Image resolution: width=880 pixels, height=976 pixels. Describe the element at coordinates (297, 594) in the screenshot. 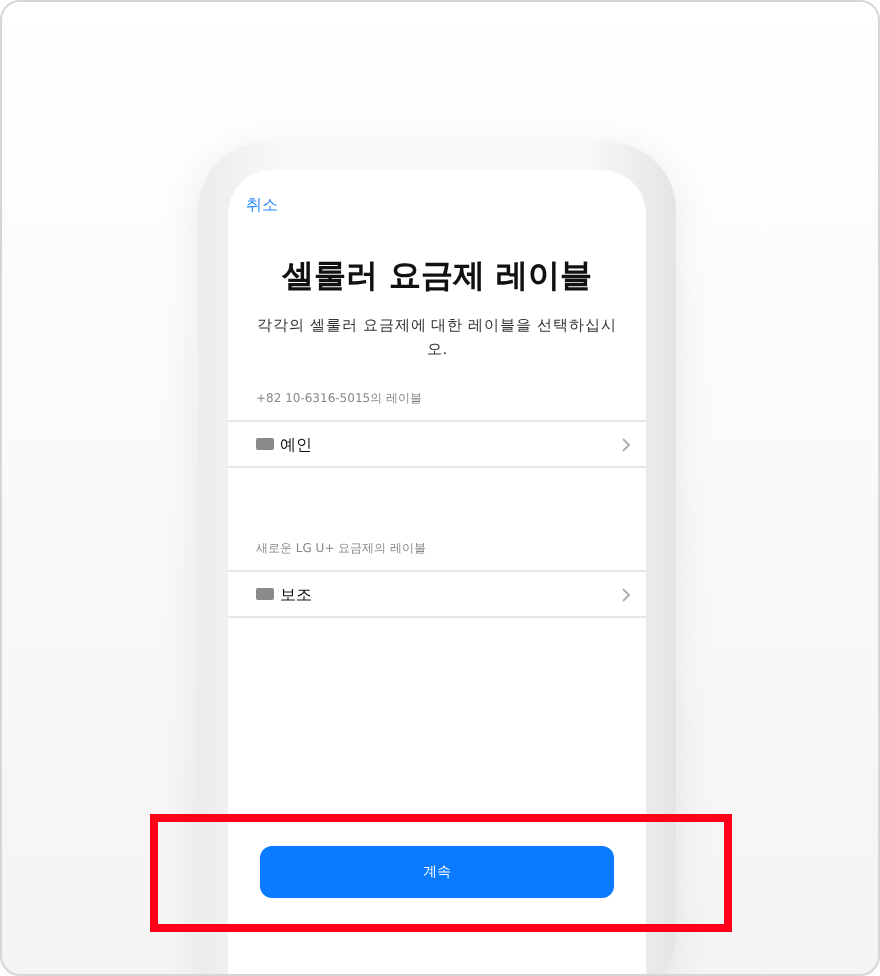

I see `row-label: 보조` at that location.